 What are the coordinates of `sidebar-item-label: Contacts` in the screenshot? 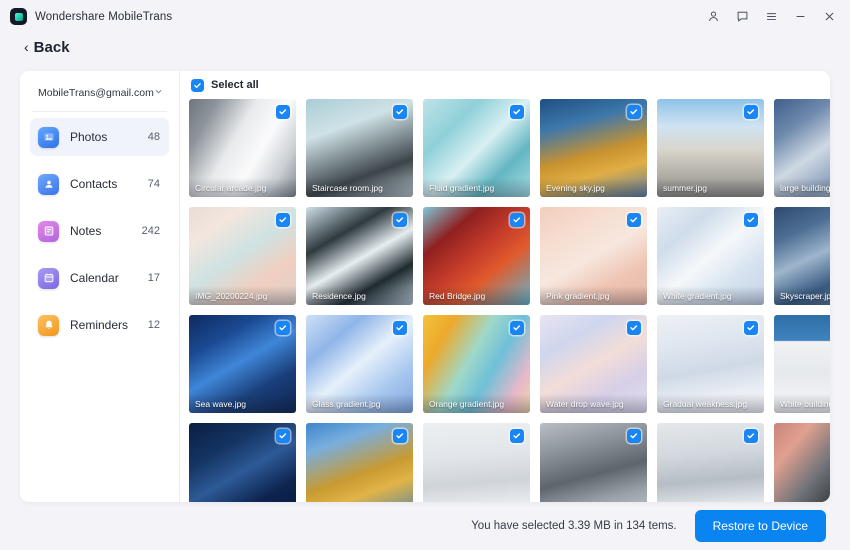 It's located at (94, 184).